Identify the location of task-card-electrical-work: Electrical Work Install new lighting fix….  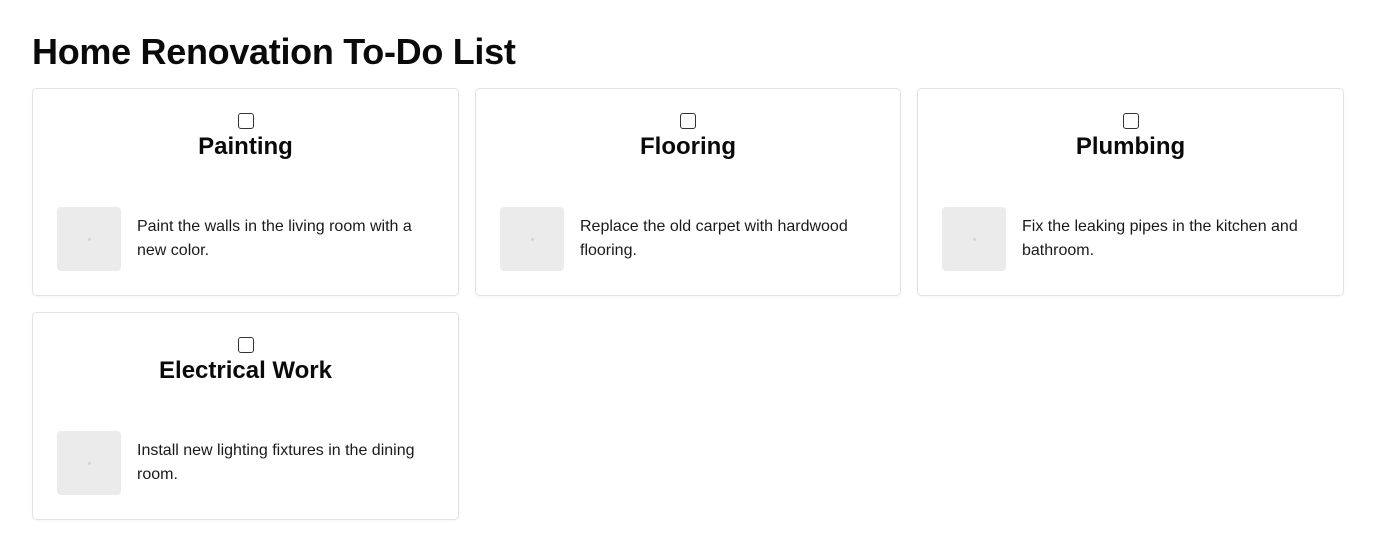
(245, 416).